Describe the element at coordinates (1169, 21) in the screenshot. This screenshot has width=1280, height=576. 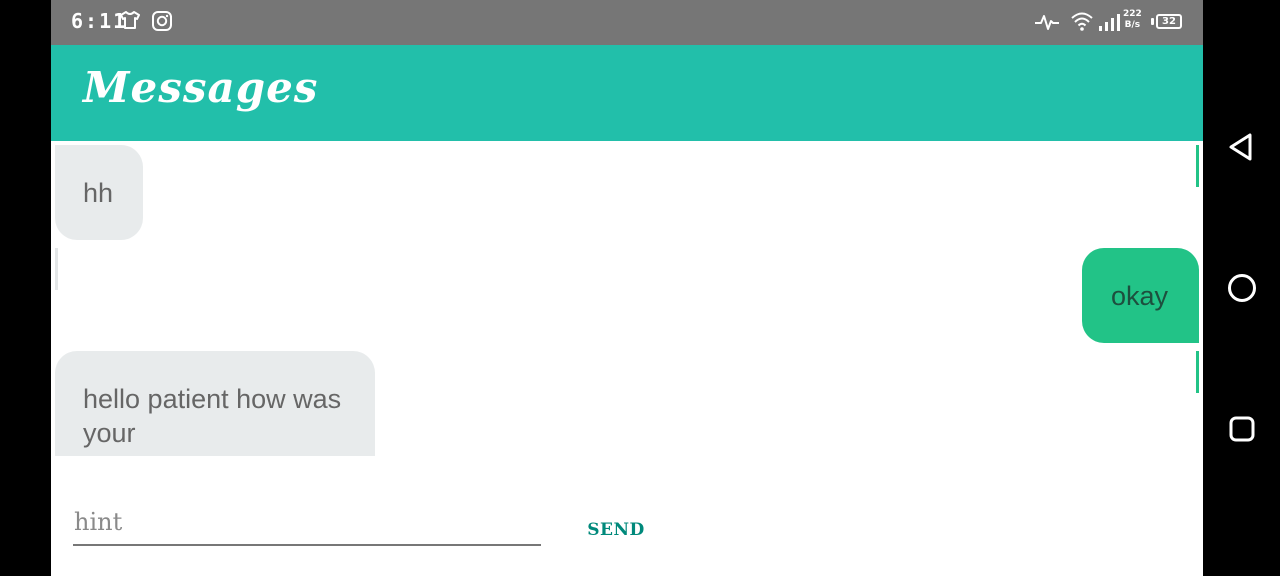
I see `battery-icon: 32` at that location.